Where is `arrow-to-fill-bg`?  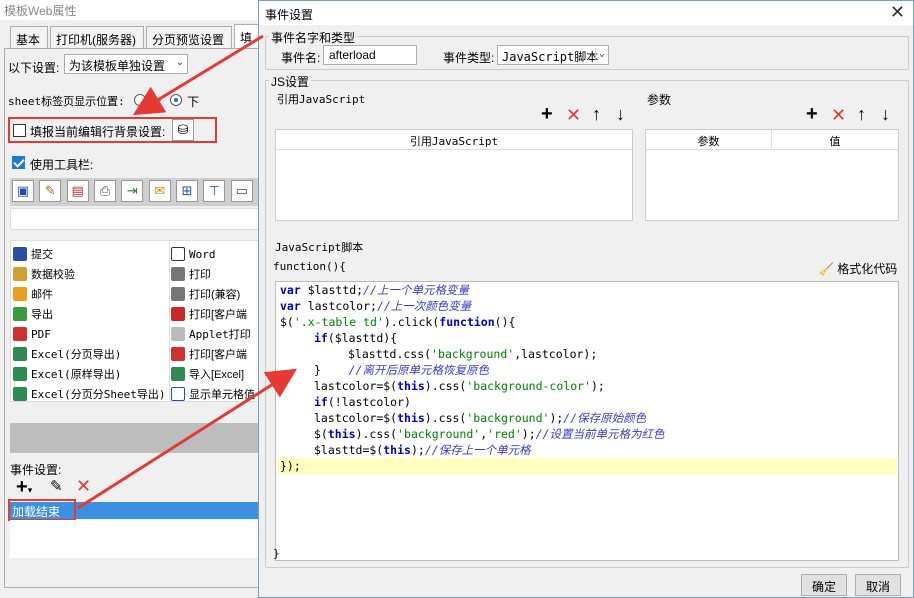
arrow-to-fill-bg is located at coordinates (198, 75).